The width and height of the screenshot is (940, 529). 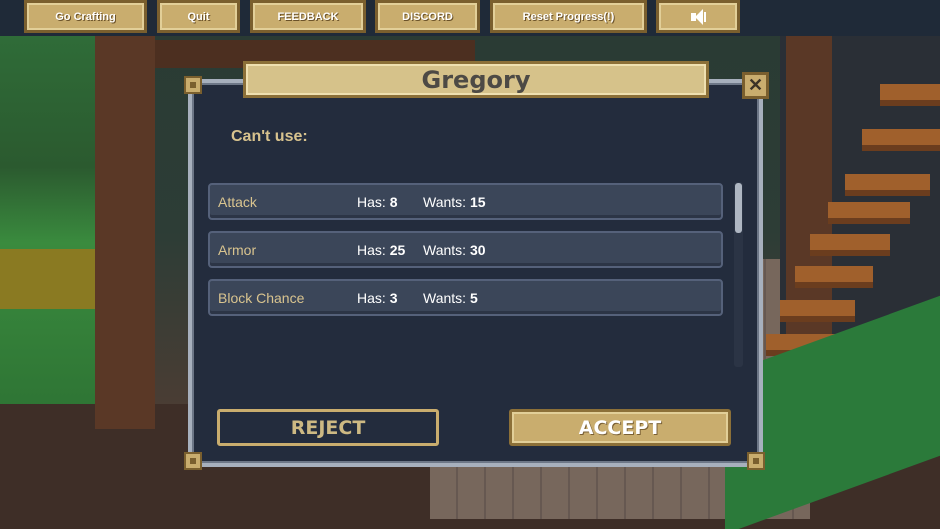 I want to click on sound-toggle-button, so click(x=698, y=16).